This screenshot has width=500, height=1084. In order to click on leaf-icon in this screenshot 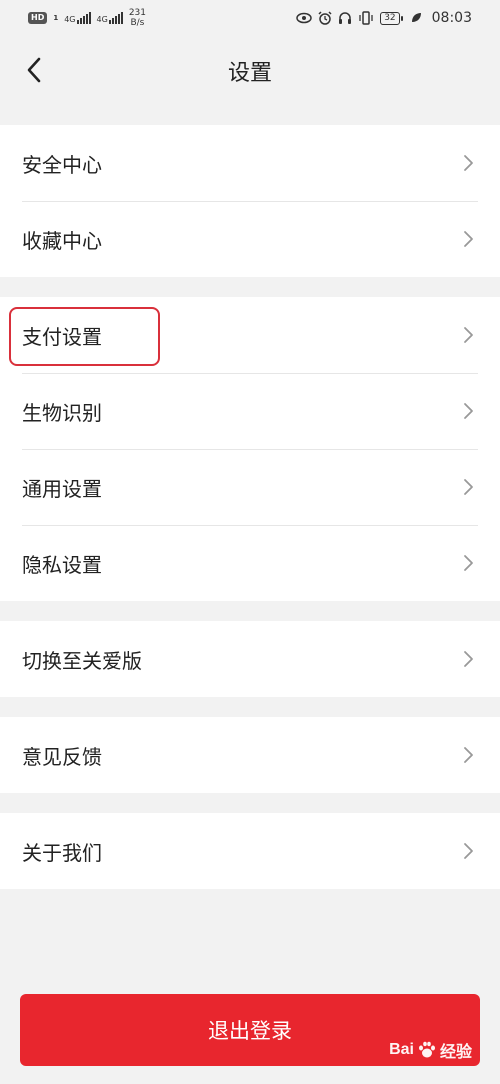, I will do `click(416, 17)`.